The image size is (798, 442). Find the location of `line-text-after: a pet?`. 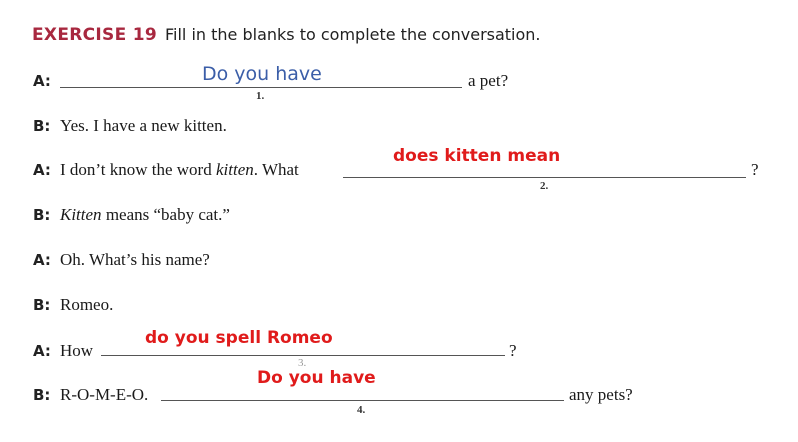

line-text-after: a pet? is located at coordinates (488, 80).